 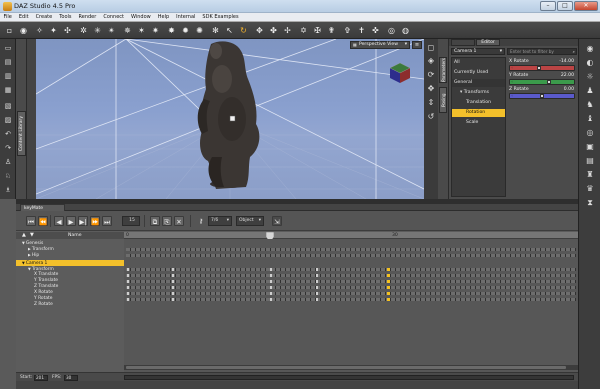 What do you see at coordinates (478, 63) in the screenshot?
I see `category-item: All` at bounding box center [478, 63].